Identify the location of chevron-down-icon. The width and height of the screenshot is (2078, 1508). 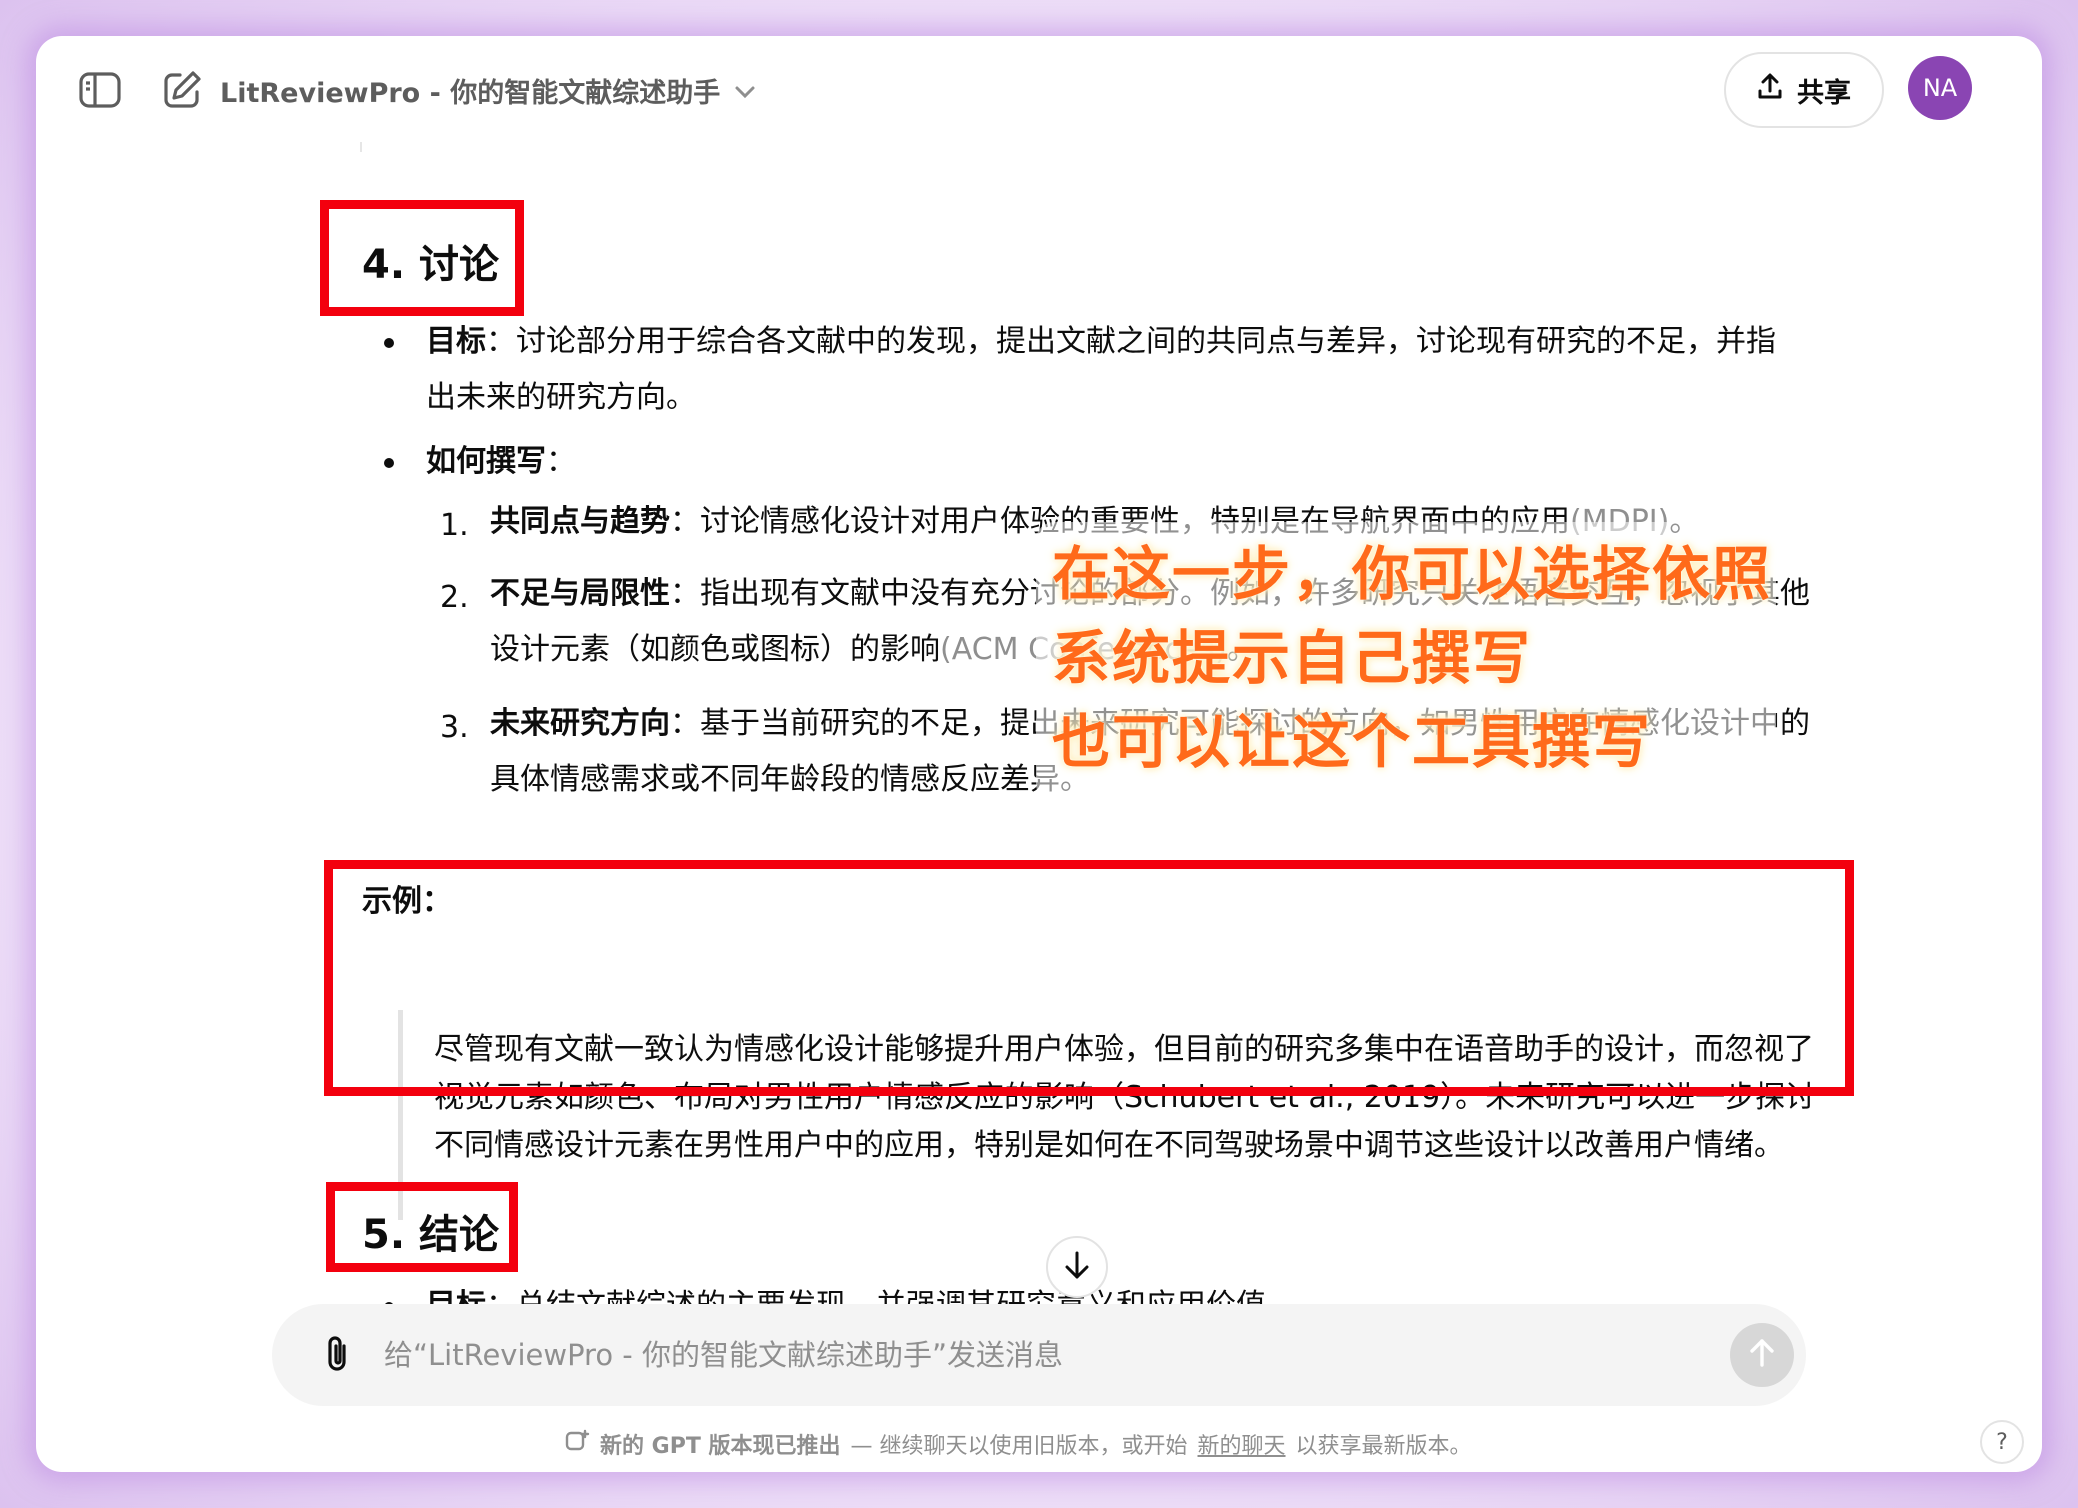
(745, 90).